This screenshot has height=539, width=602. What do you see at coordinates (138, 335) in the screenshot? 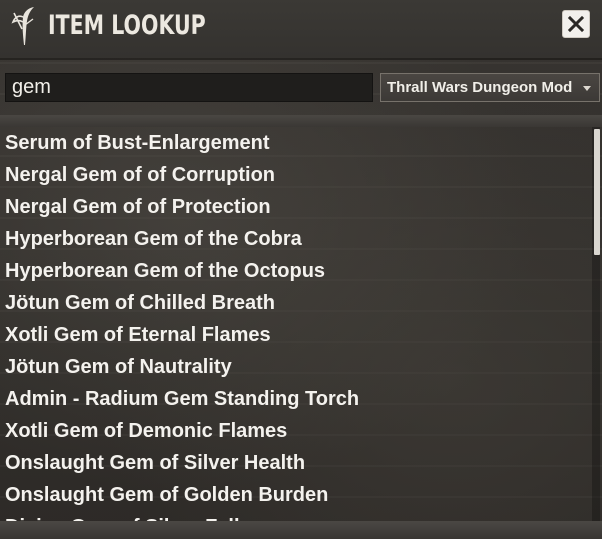
I see `result-item: Xotli Gem of Eternal Flames` at bounding box center [138, 335].